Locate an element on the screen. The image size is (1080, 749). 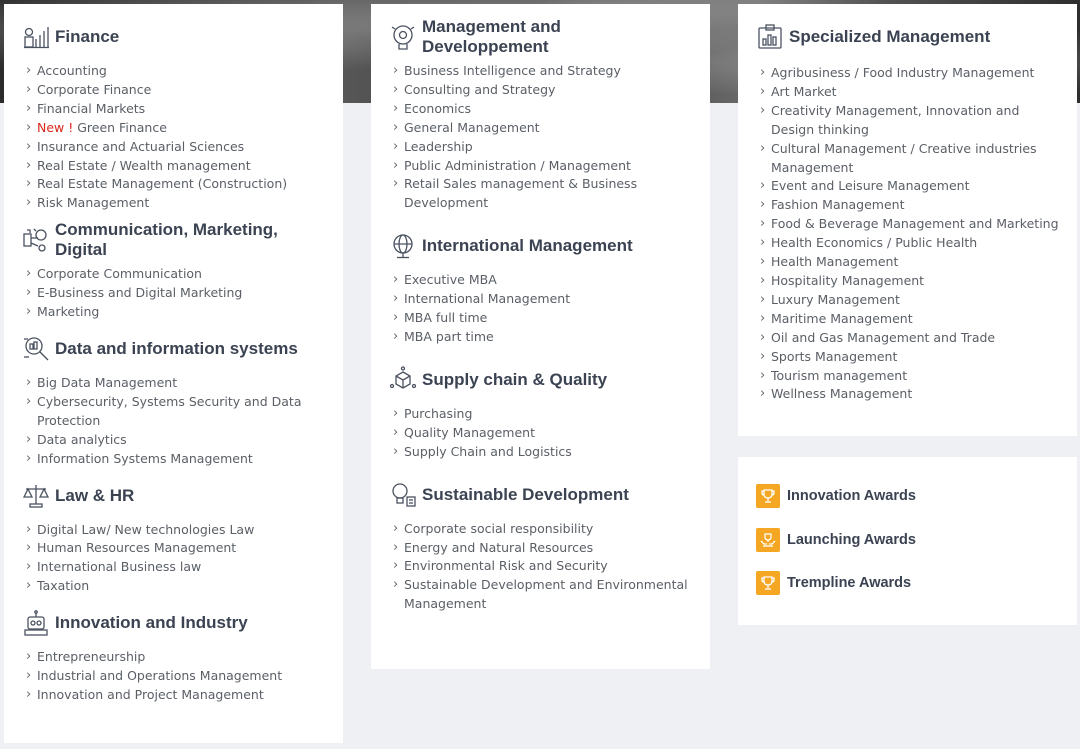
list-item: Marketing is located at coordinates (174, 312).